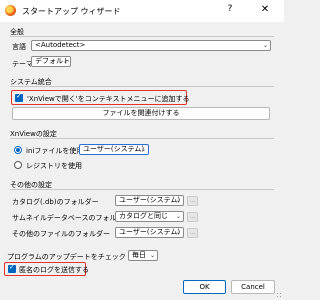 The image size is (320, 300). Describe the element at coordinates (142, 36) in the screenshot. I see `general-divider` at that location.